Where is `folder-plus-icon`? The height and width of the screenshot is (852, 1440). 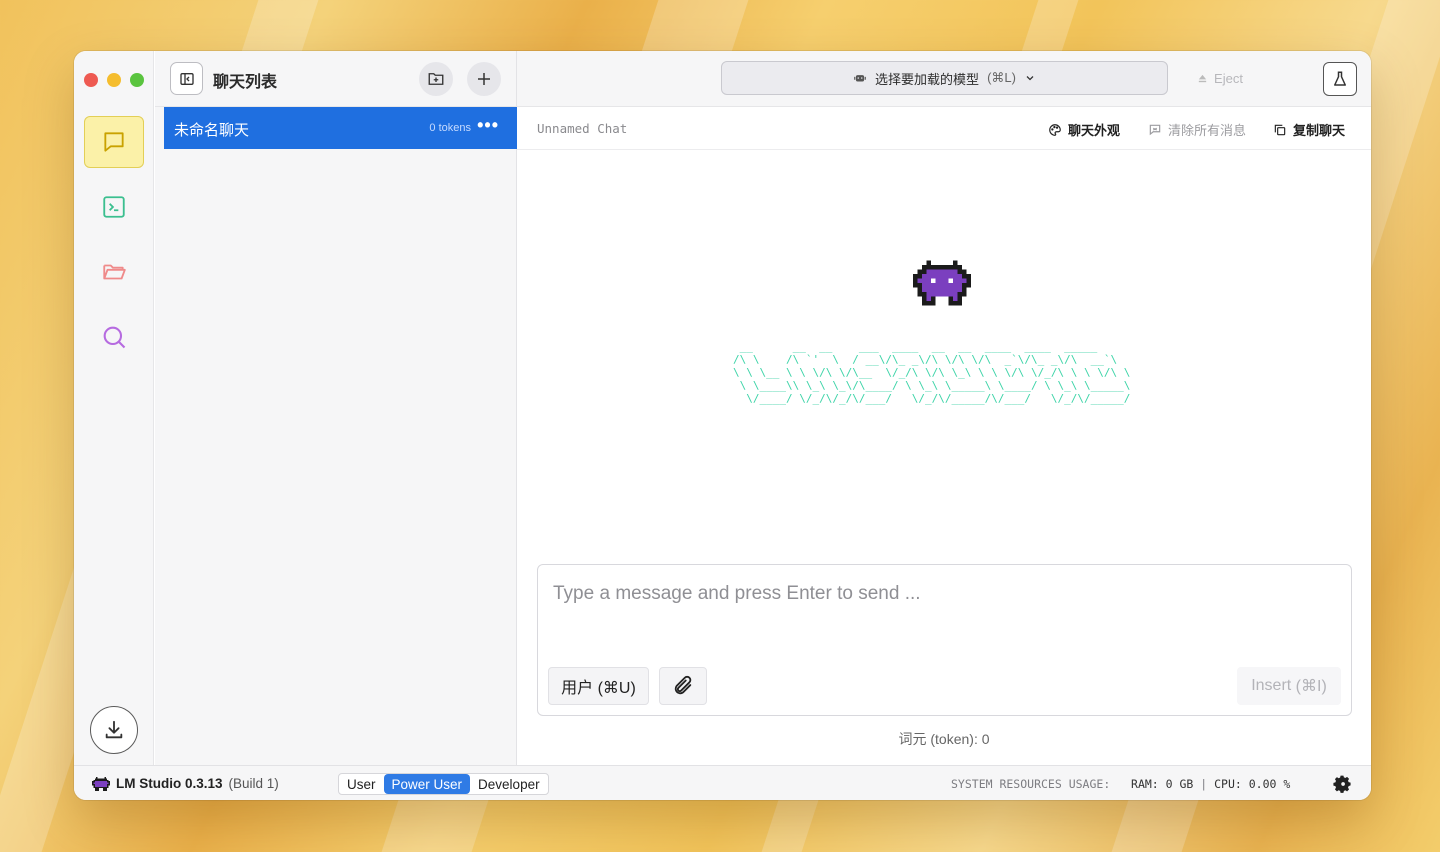
folder-plus-icon is located at coordinates (436, 79).